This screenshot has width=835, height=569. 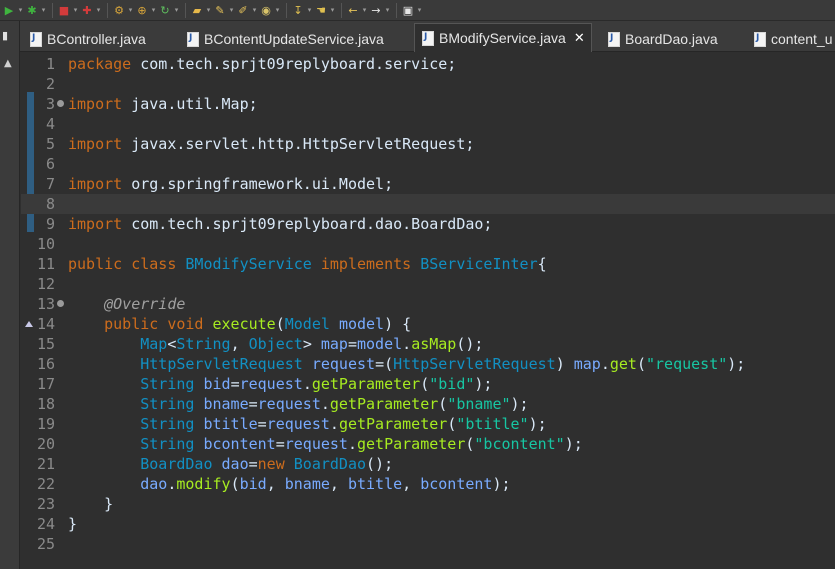 What do you see at coordinates (45, 344) in the screenshot?
I see `line-number: 15` at bounding box center [45, 344].